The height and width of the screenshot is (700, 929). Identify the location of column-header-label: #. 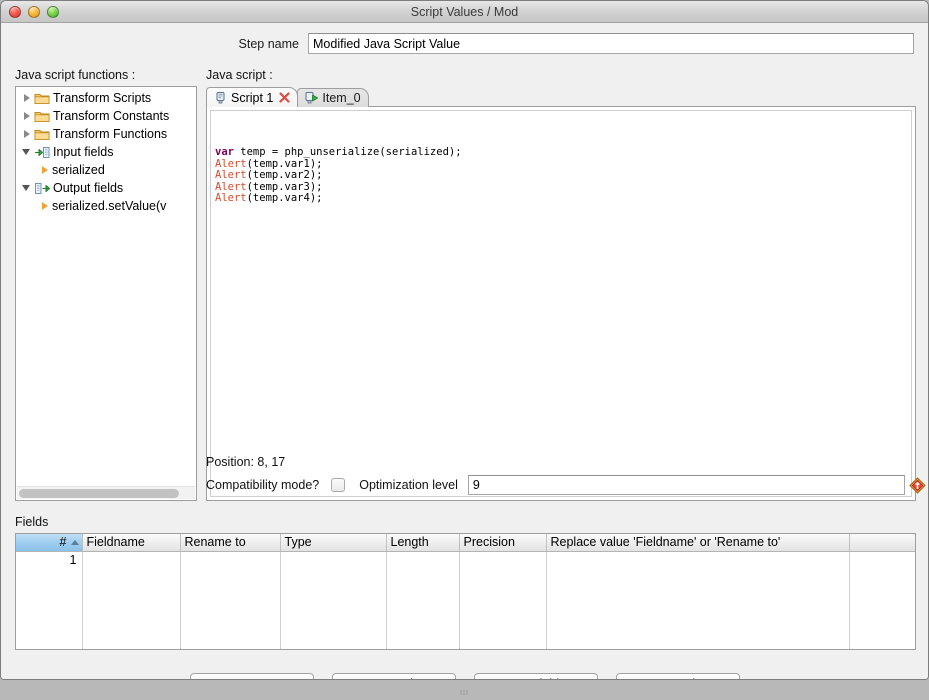
(63, 542).